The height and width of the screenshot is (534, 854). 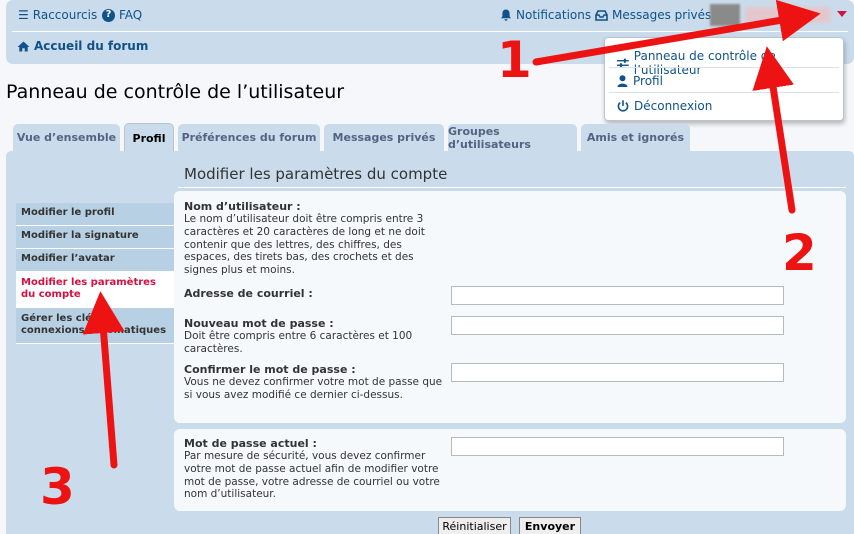 I want to click on annotation-number-1: 1, so click(x=514, y=60).